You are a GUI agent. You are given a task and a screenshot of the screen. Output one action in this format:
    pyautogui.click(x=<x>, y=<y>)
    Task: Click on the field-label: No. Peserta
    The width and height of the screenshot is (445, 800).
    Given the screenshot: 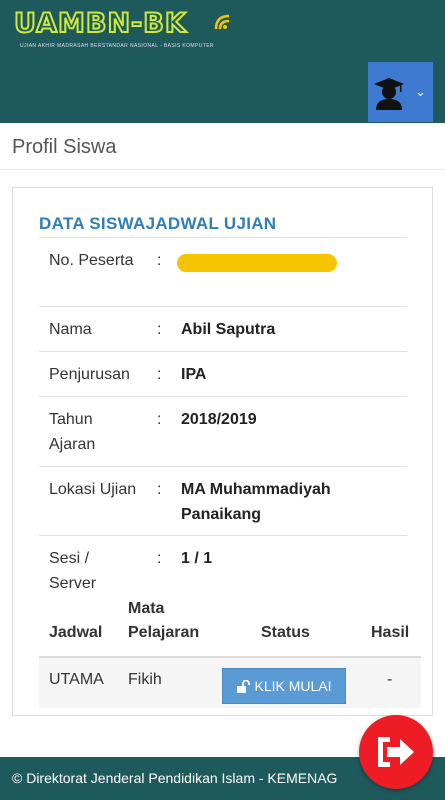 What is the action you would take?
    pyautogui.click(x=91, y=260)
    